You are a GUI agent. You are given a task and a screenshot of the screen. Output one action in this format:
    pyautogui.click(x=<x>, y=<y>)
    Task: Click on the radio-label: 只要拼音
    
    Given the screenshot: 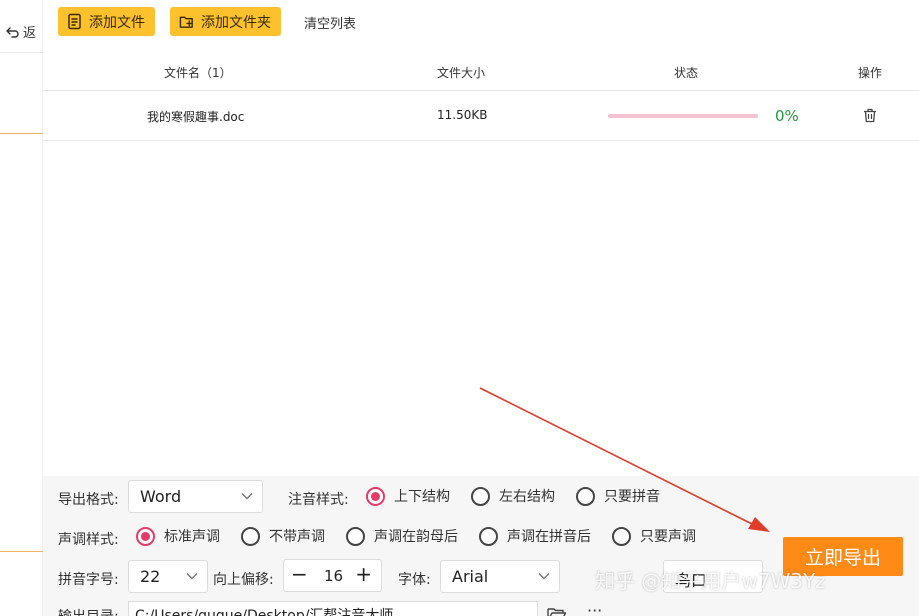 What is the action you would take?
    pyautogui.click(x=632, y=497)
    